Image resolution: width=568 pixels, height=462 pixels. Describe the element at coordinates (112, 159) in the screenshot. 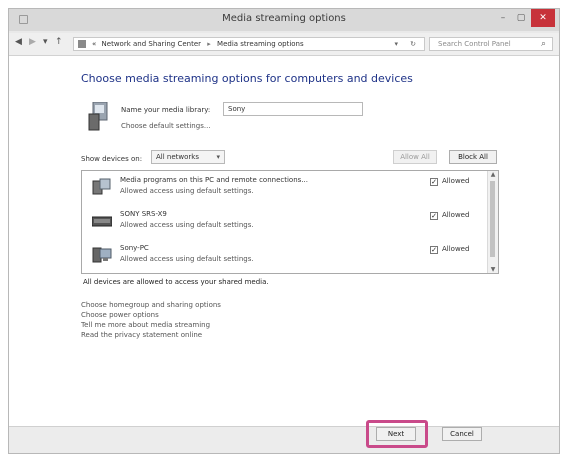

I see `show-devices-label: Show devices on:` at that location.